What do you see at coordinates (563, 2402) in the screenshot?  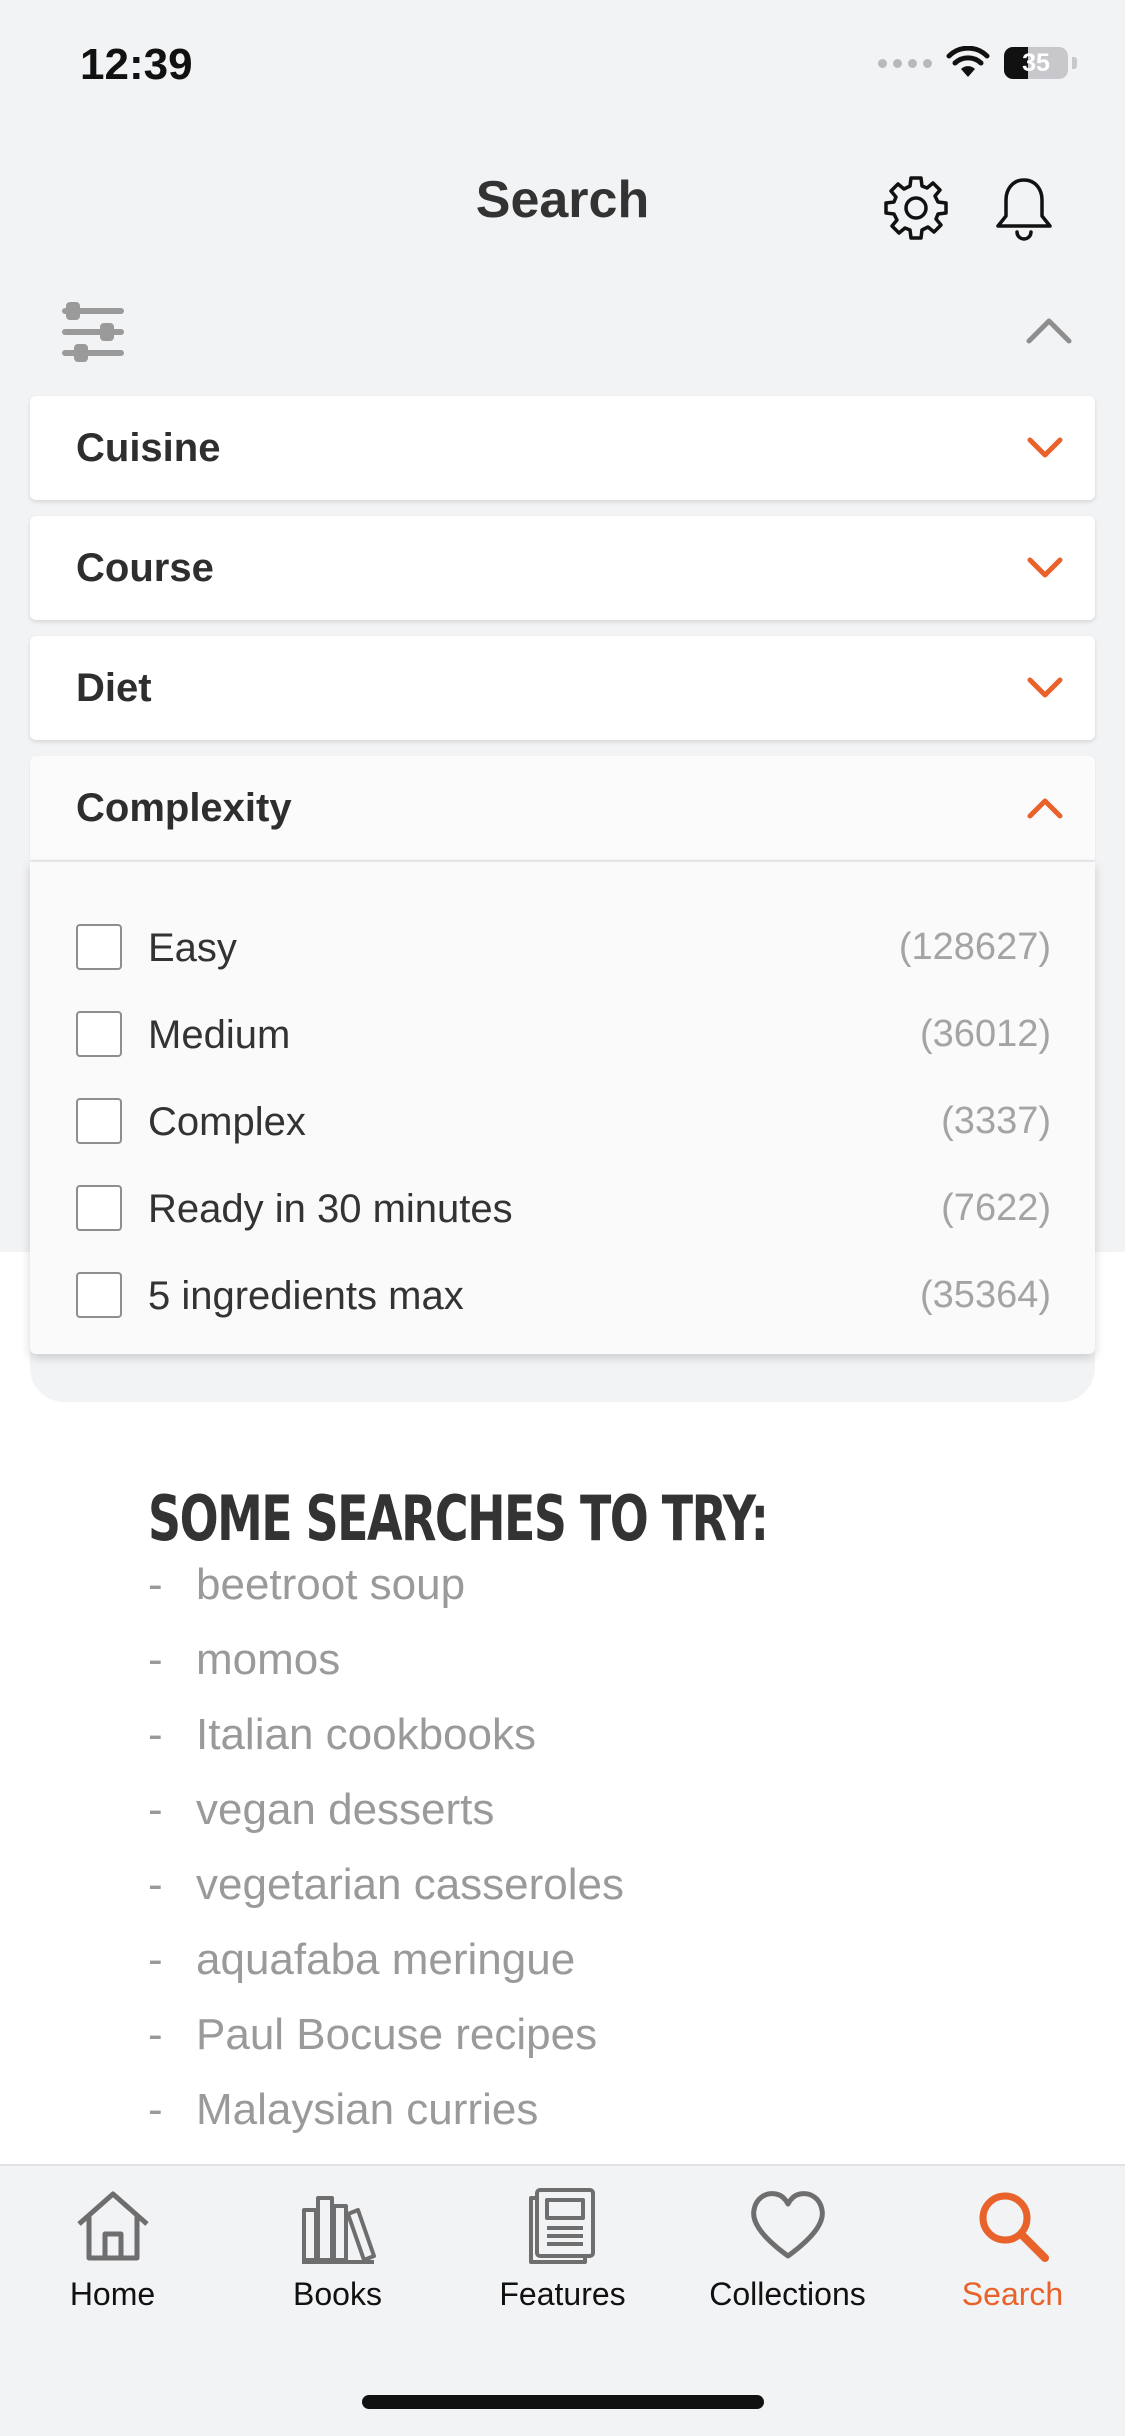 I see `home-indicator` at bounding box center [563, 2402].